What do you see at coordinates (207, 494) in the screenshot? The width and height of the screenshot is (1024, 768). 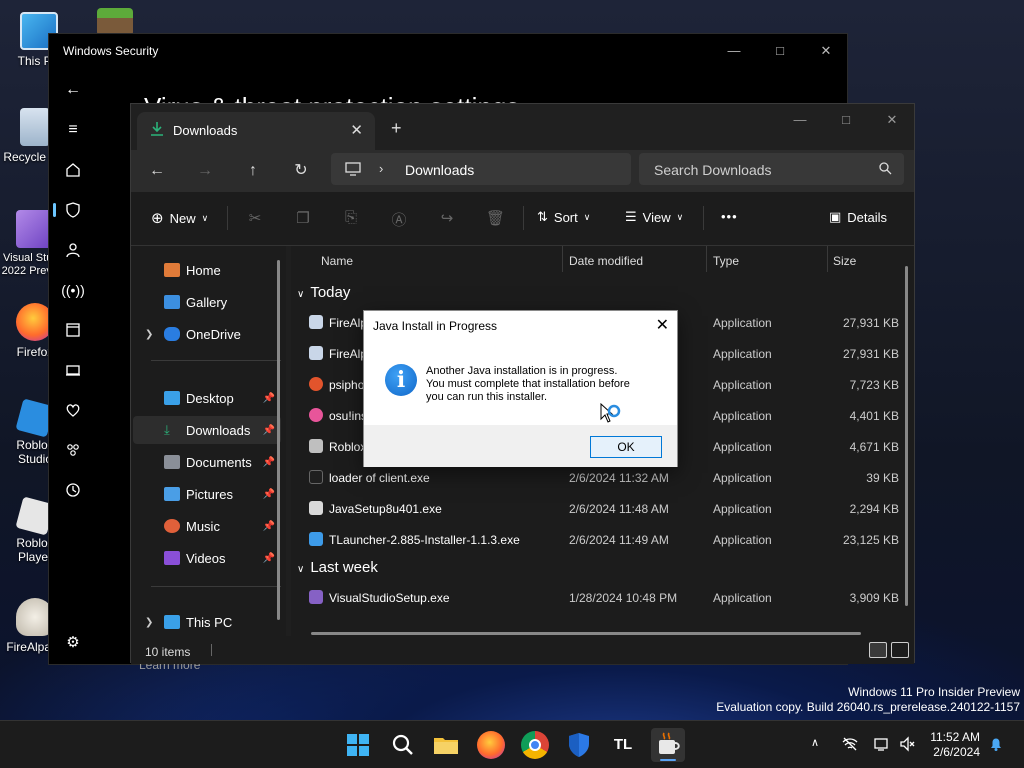 I see `sidebar-item-pictures: Pictures 📌` at bounding box center [207, 494].